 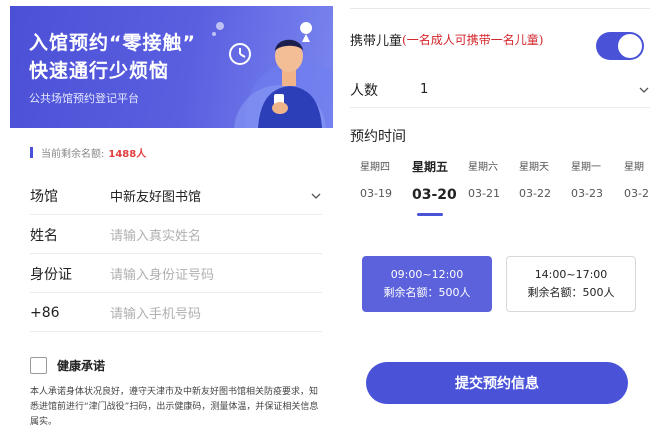 I want to click on people-count-select: 人数 1, so click(x=500, y=90).